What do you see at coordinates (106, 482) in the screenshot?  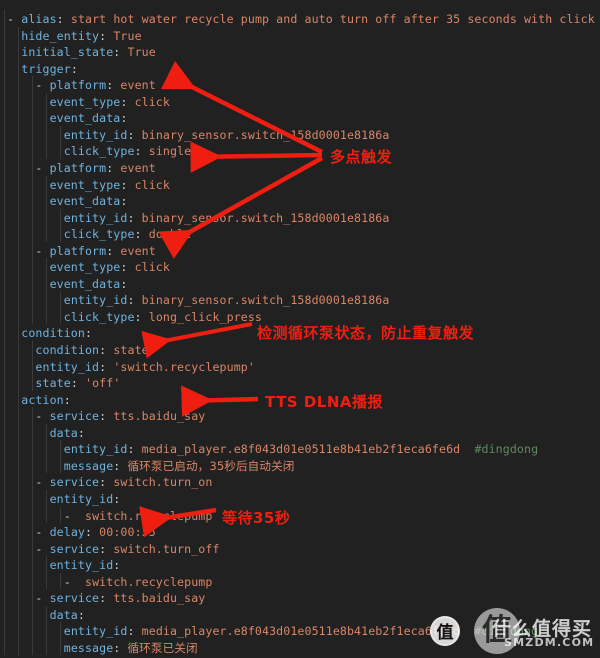 I see `code-line: - service: switch.turn_on` at bounding box center [106, 482].